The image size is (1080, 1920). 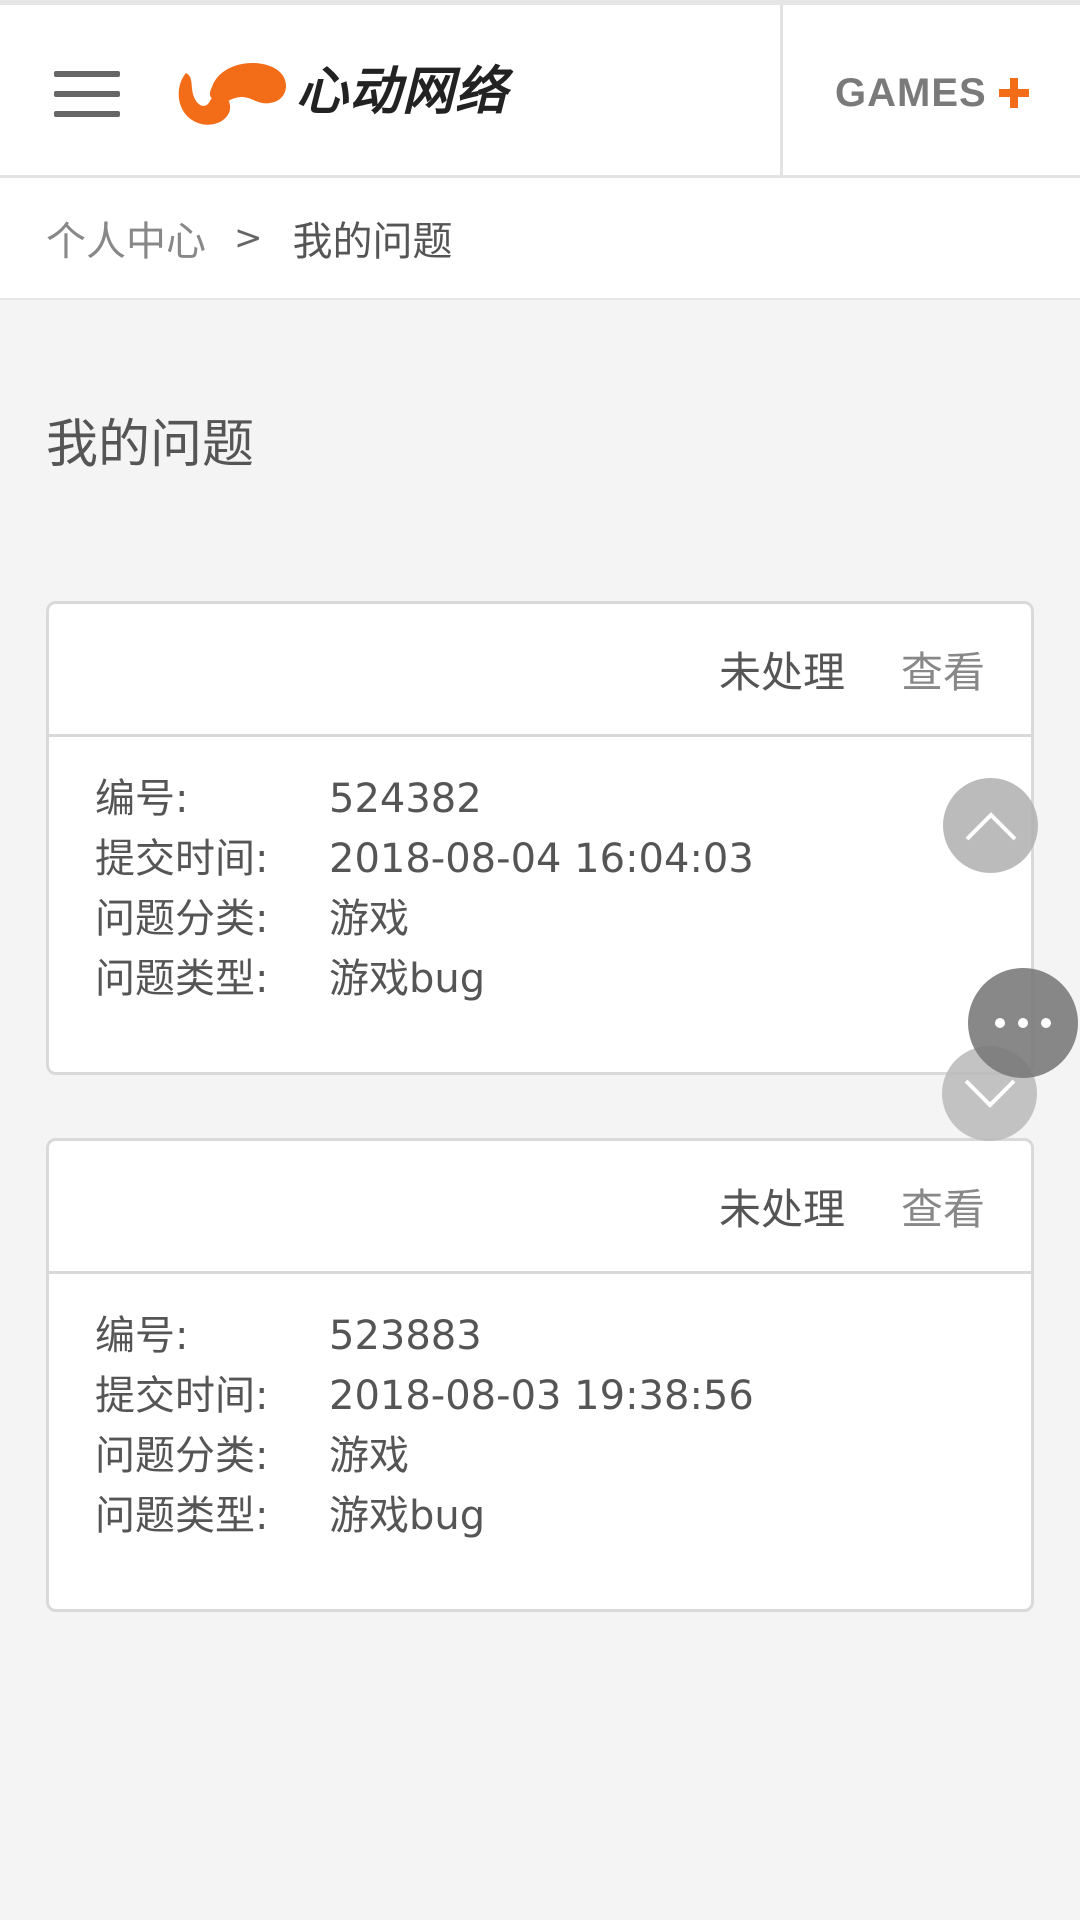 What do you see at coordinates (563, 1336) in the screenshot?
I see `ticket-field-row: 编号: 523883` at bounding box center [563, 1336].